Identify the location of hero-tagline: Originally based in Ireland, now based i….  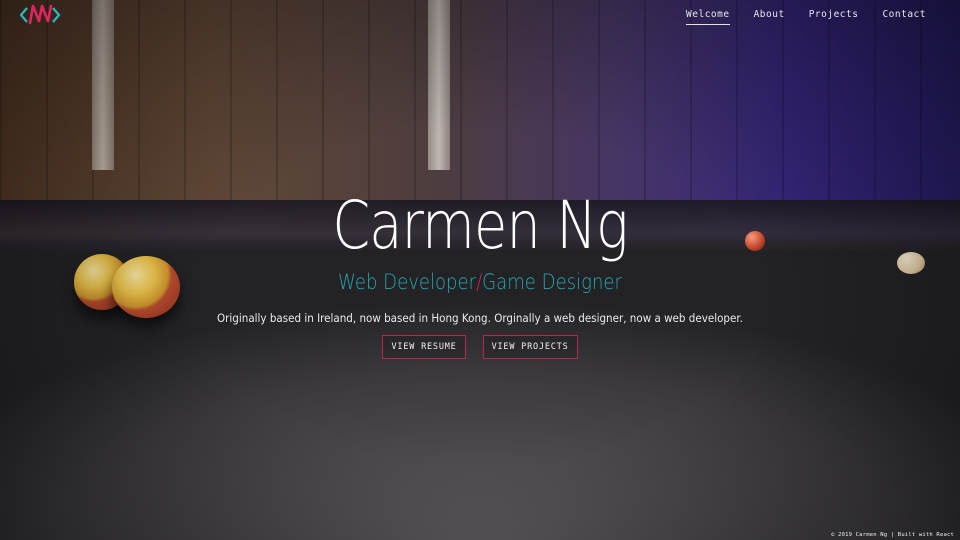
(480, 318).